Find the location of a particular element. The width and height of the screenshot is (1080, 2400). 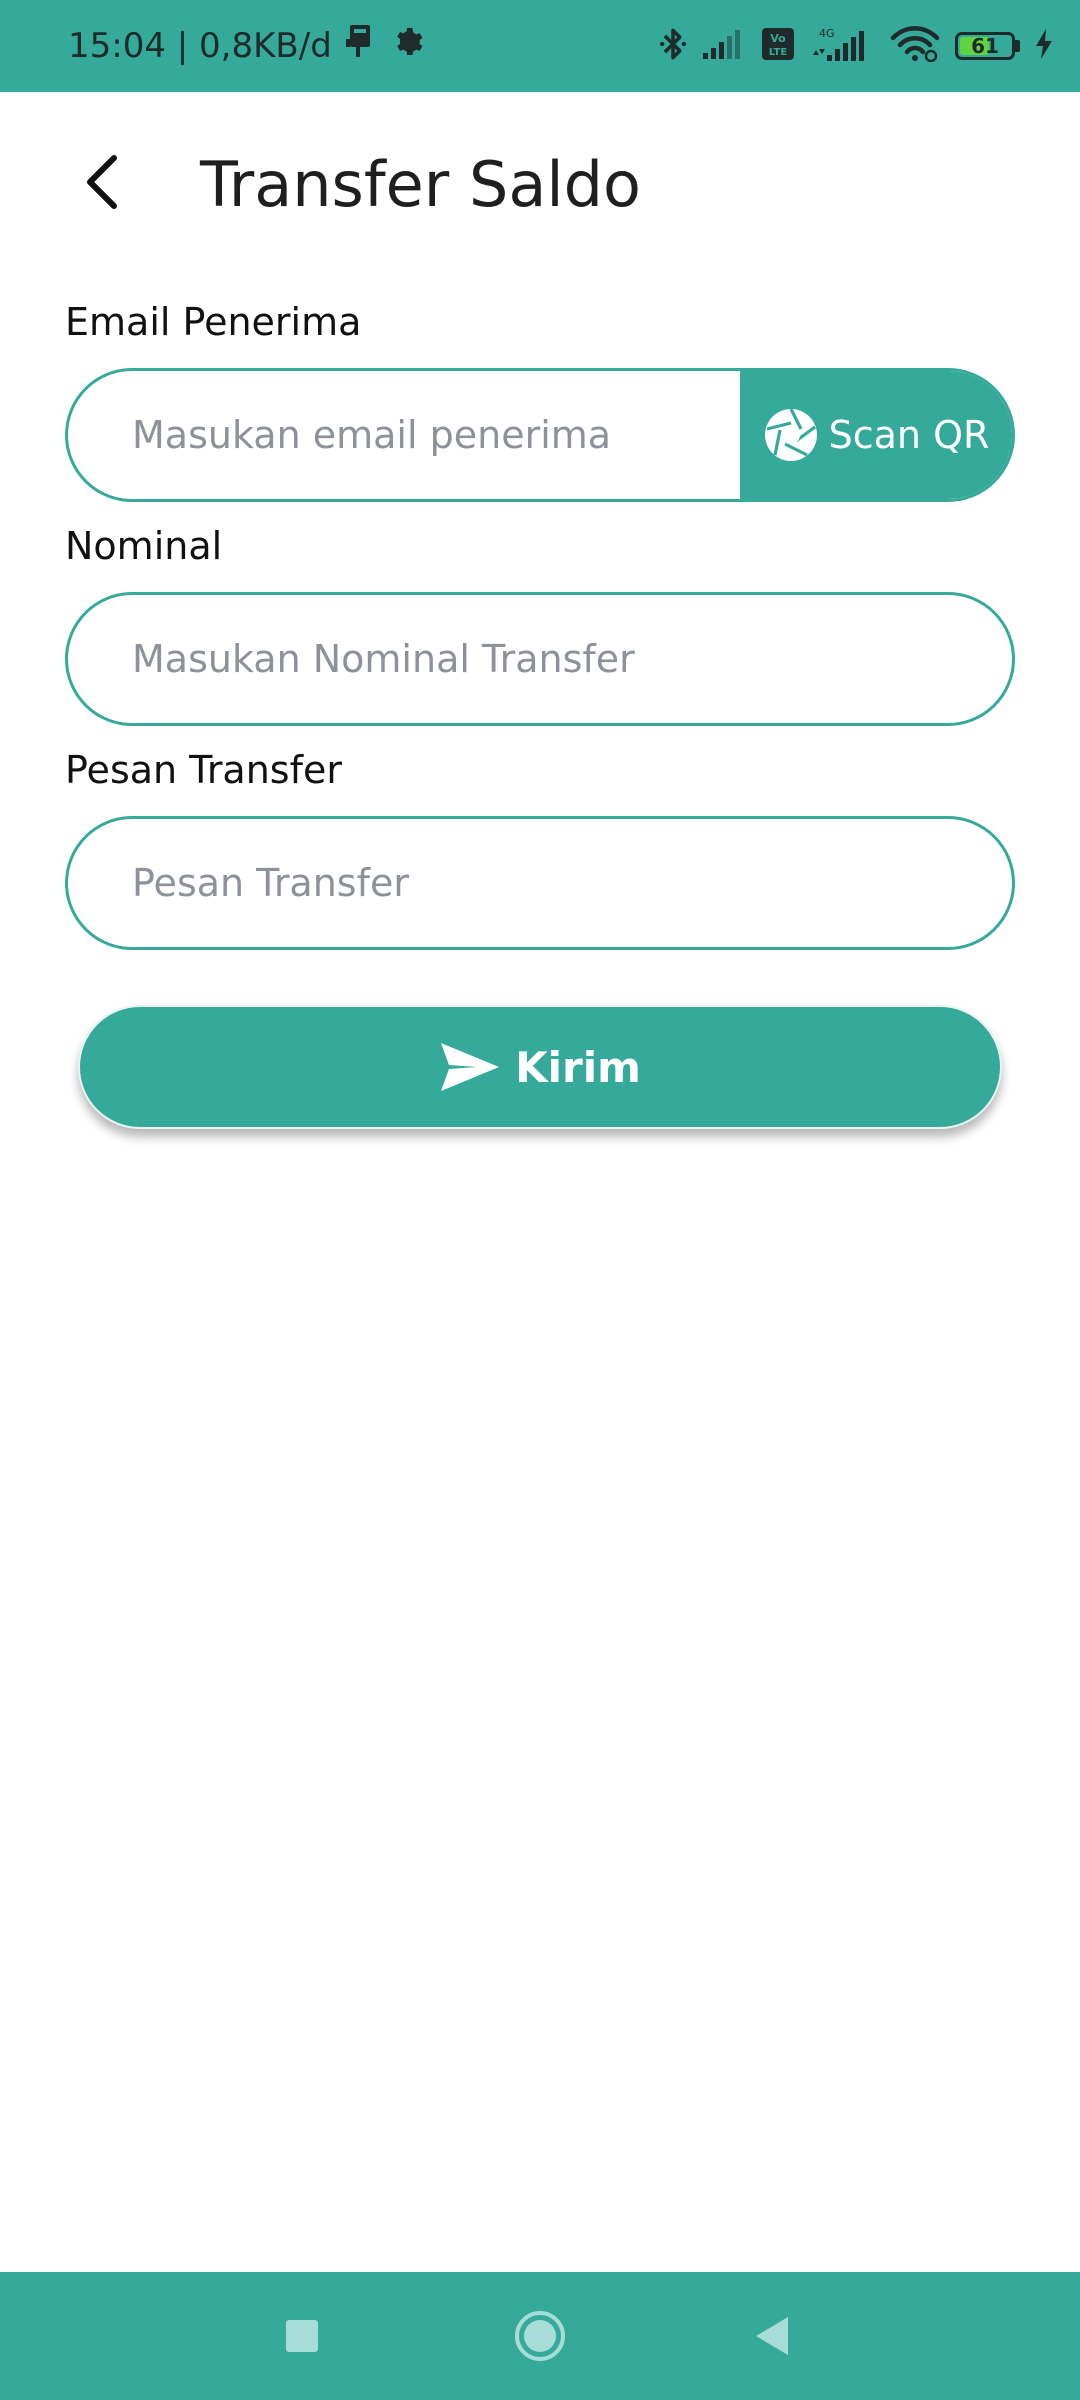

signal-icon is located at coordinates (724, 46).